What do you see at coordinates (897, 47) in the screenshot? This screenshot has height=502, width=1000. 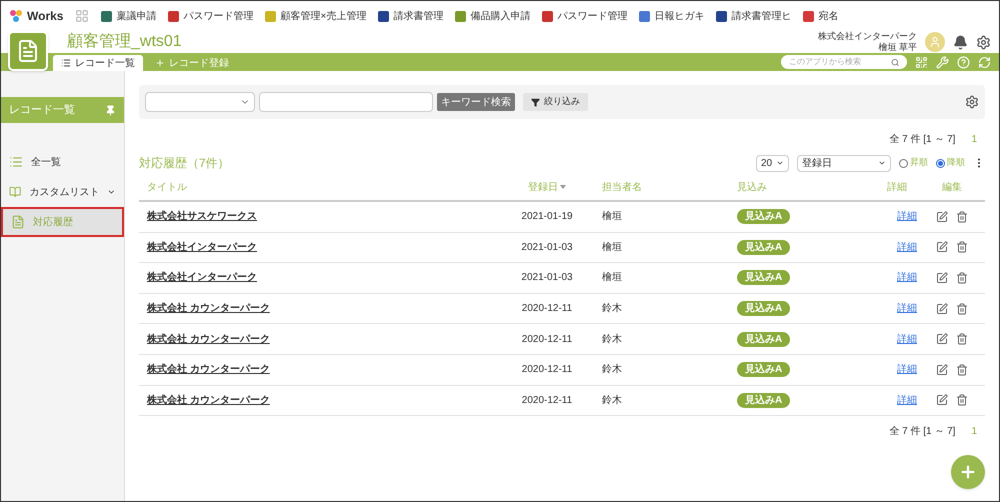 I see `user-name: 檜垣 草平` at bounding box center [897, 47].